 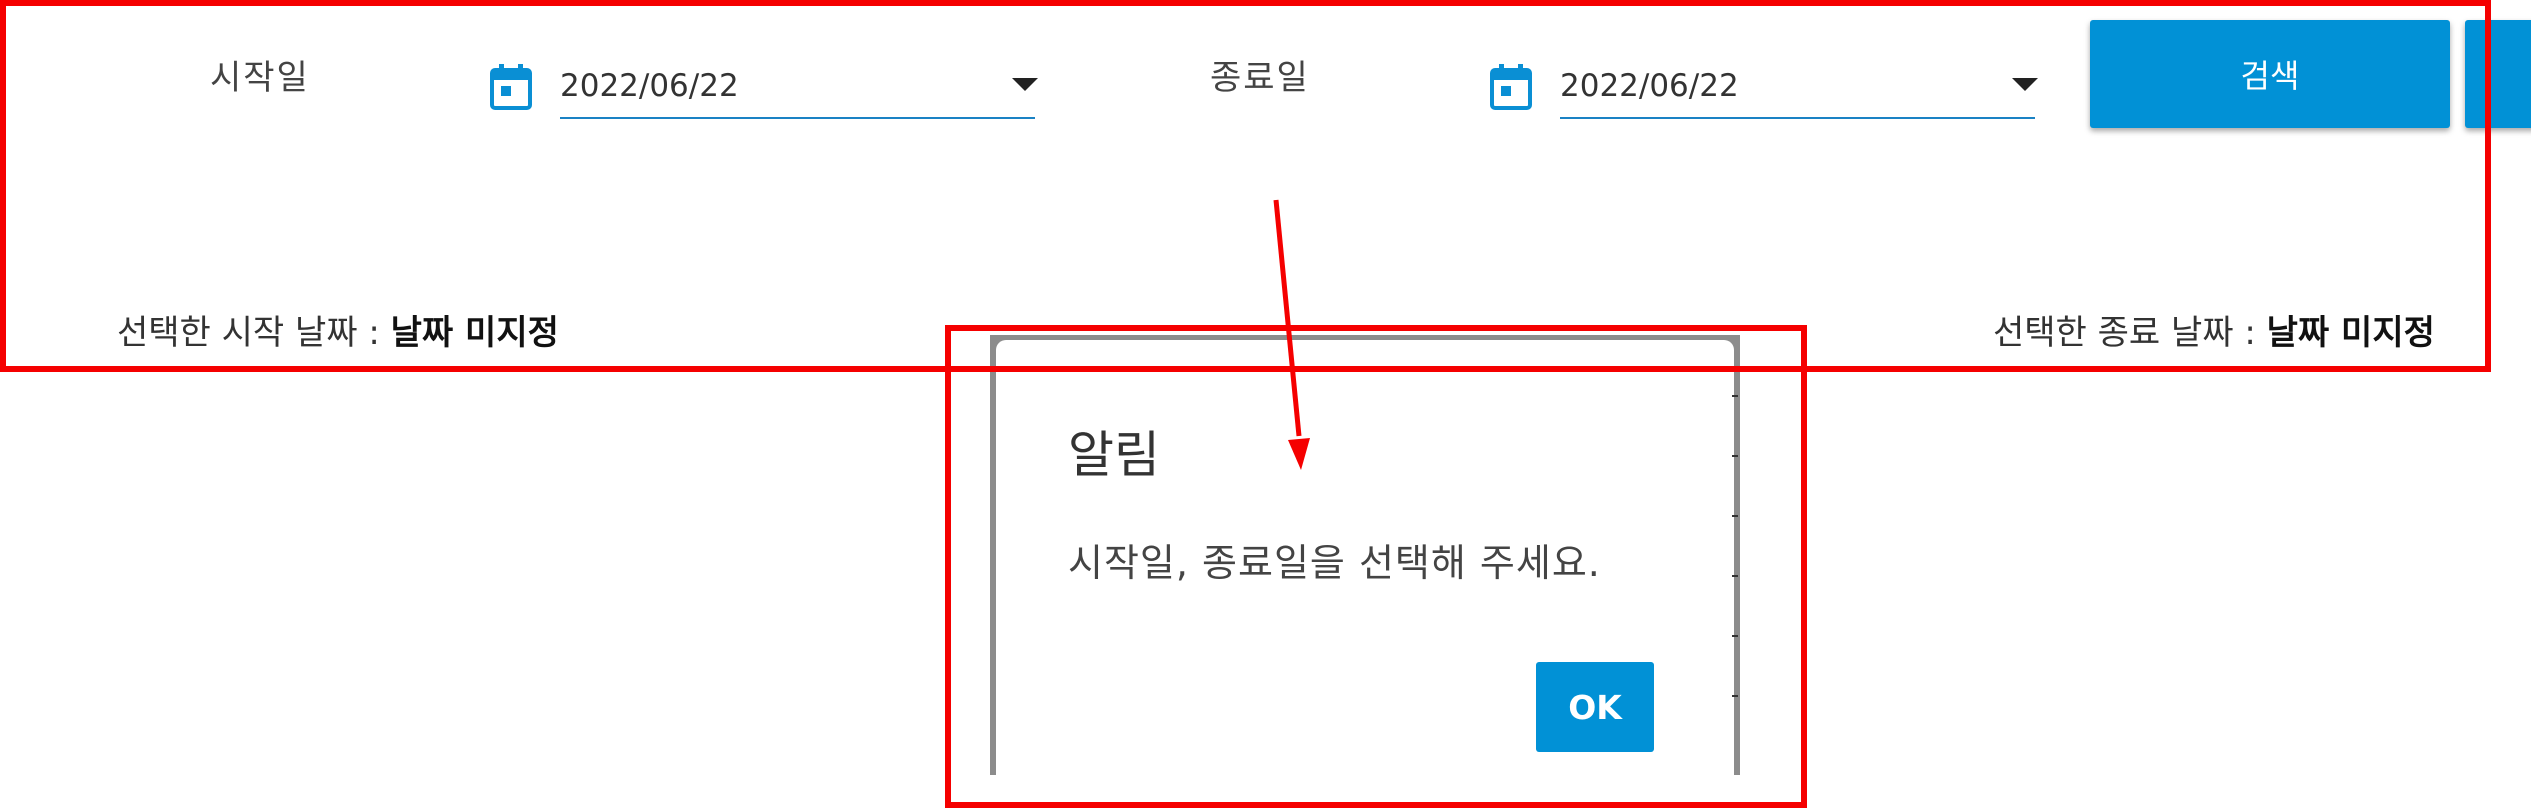 What do you see at coordinates (1291, 334) in the screenshot?
I see `annotation-arrow` at bounding box center [1291, 334].